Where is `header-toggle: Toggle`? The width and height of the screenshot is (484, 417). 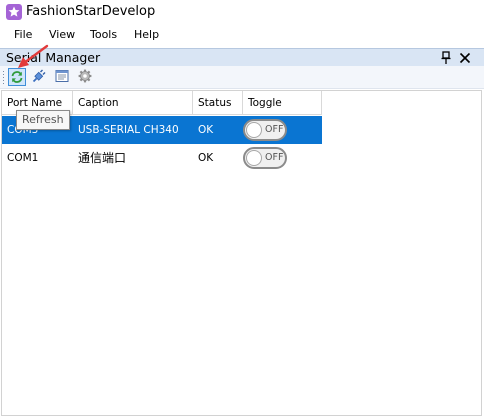
header-toggle: Toggle is located at coordinates (282, 103).